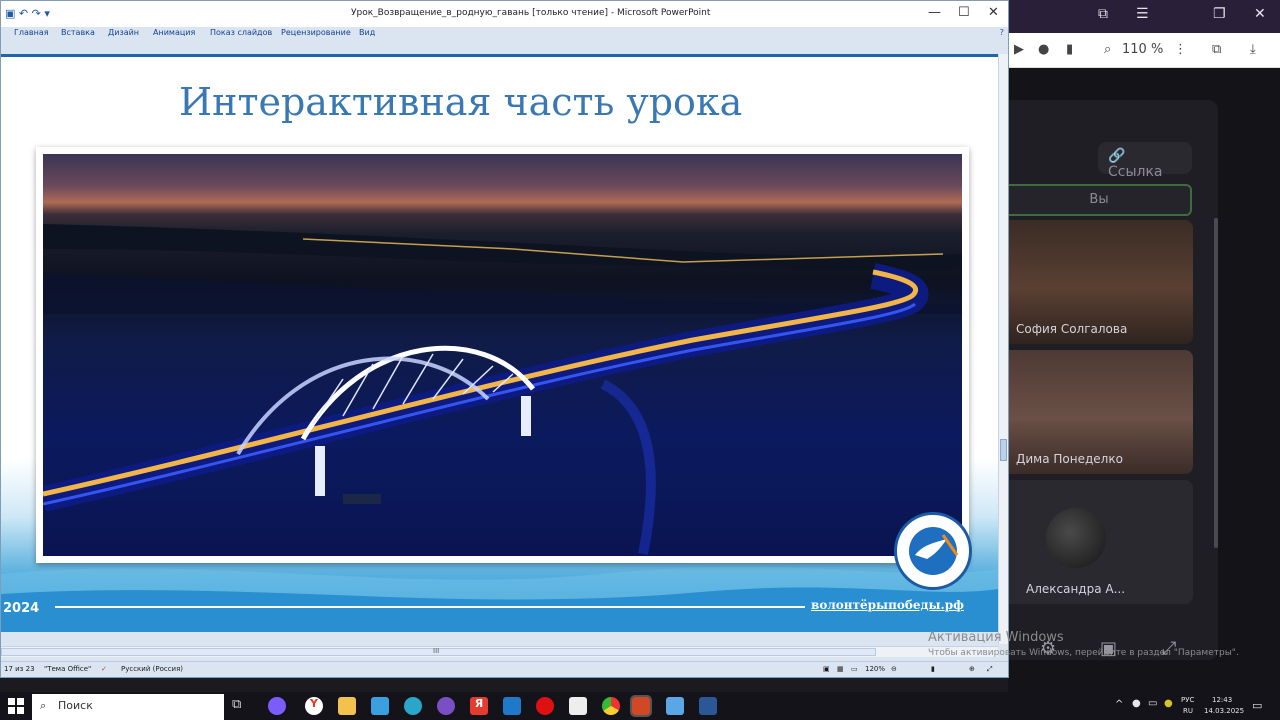 The image size is (1280, 720). Describe the element at coordinates (380, 706) in the screenshot. I see `store-icon` at that location.